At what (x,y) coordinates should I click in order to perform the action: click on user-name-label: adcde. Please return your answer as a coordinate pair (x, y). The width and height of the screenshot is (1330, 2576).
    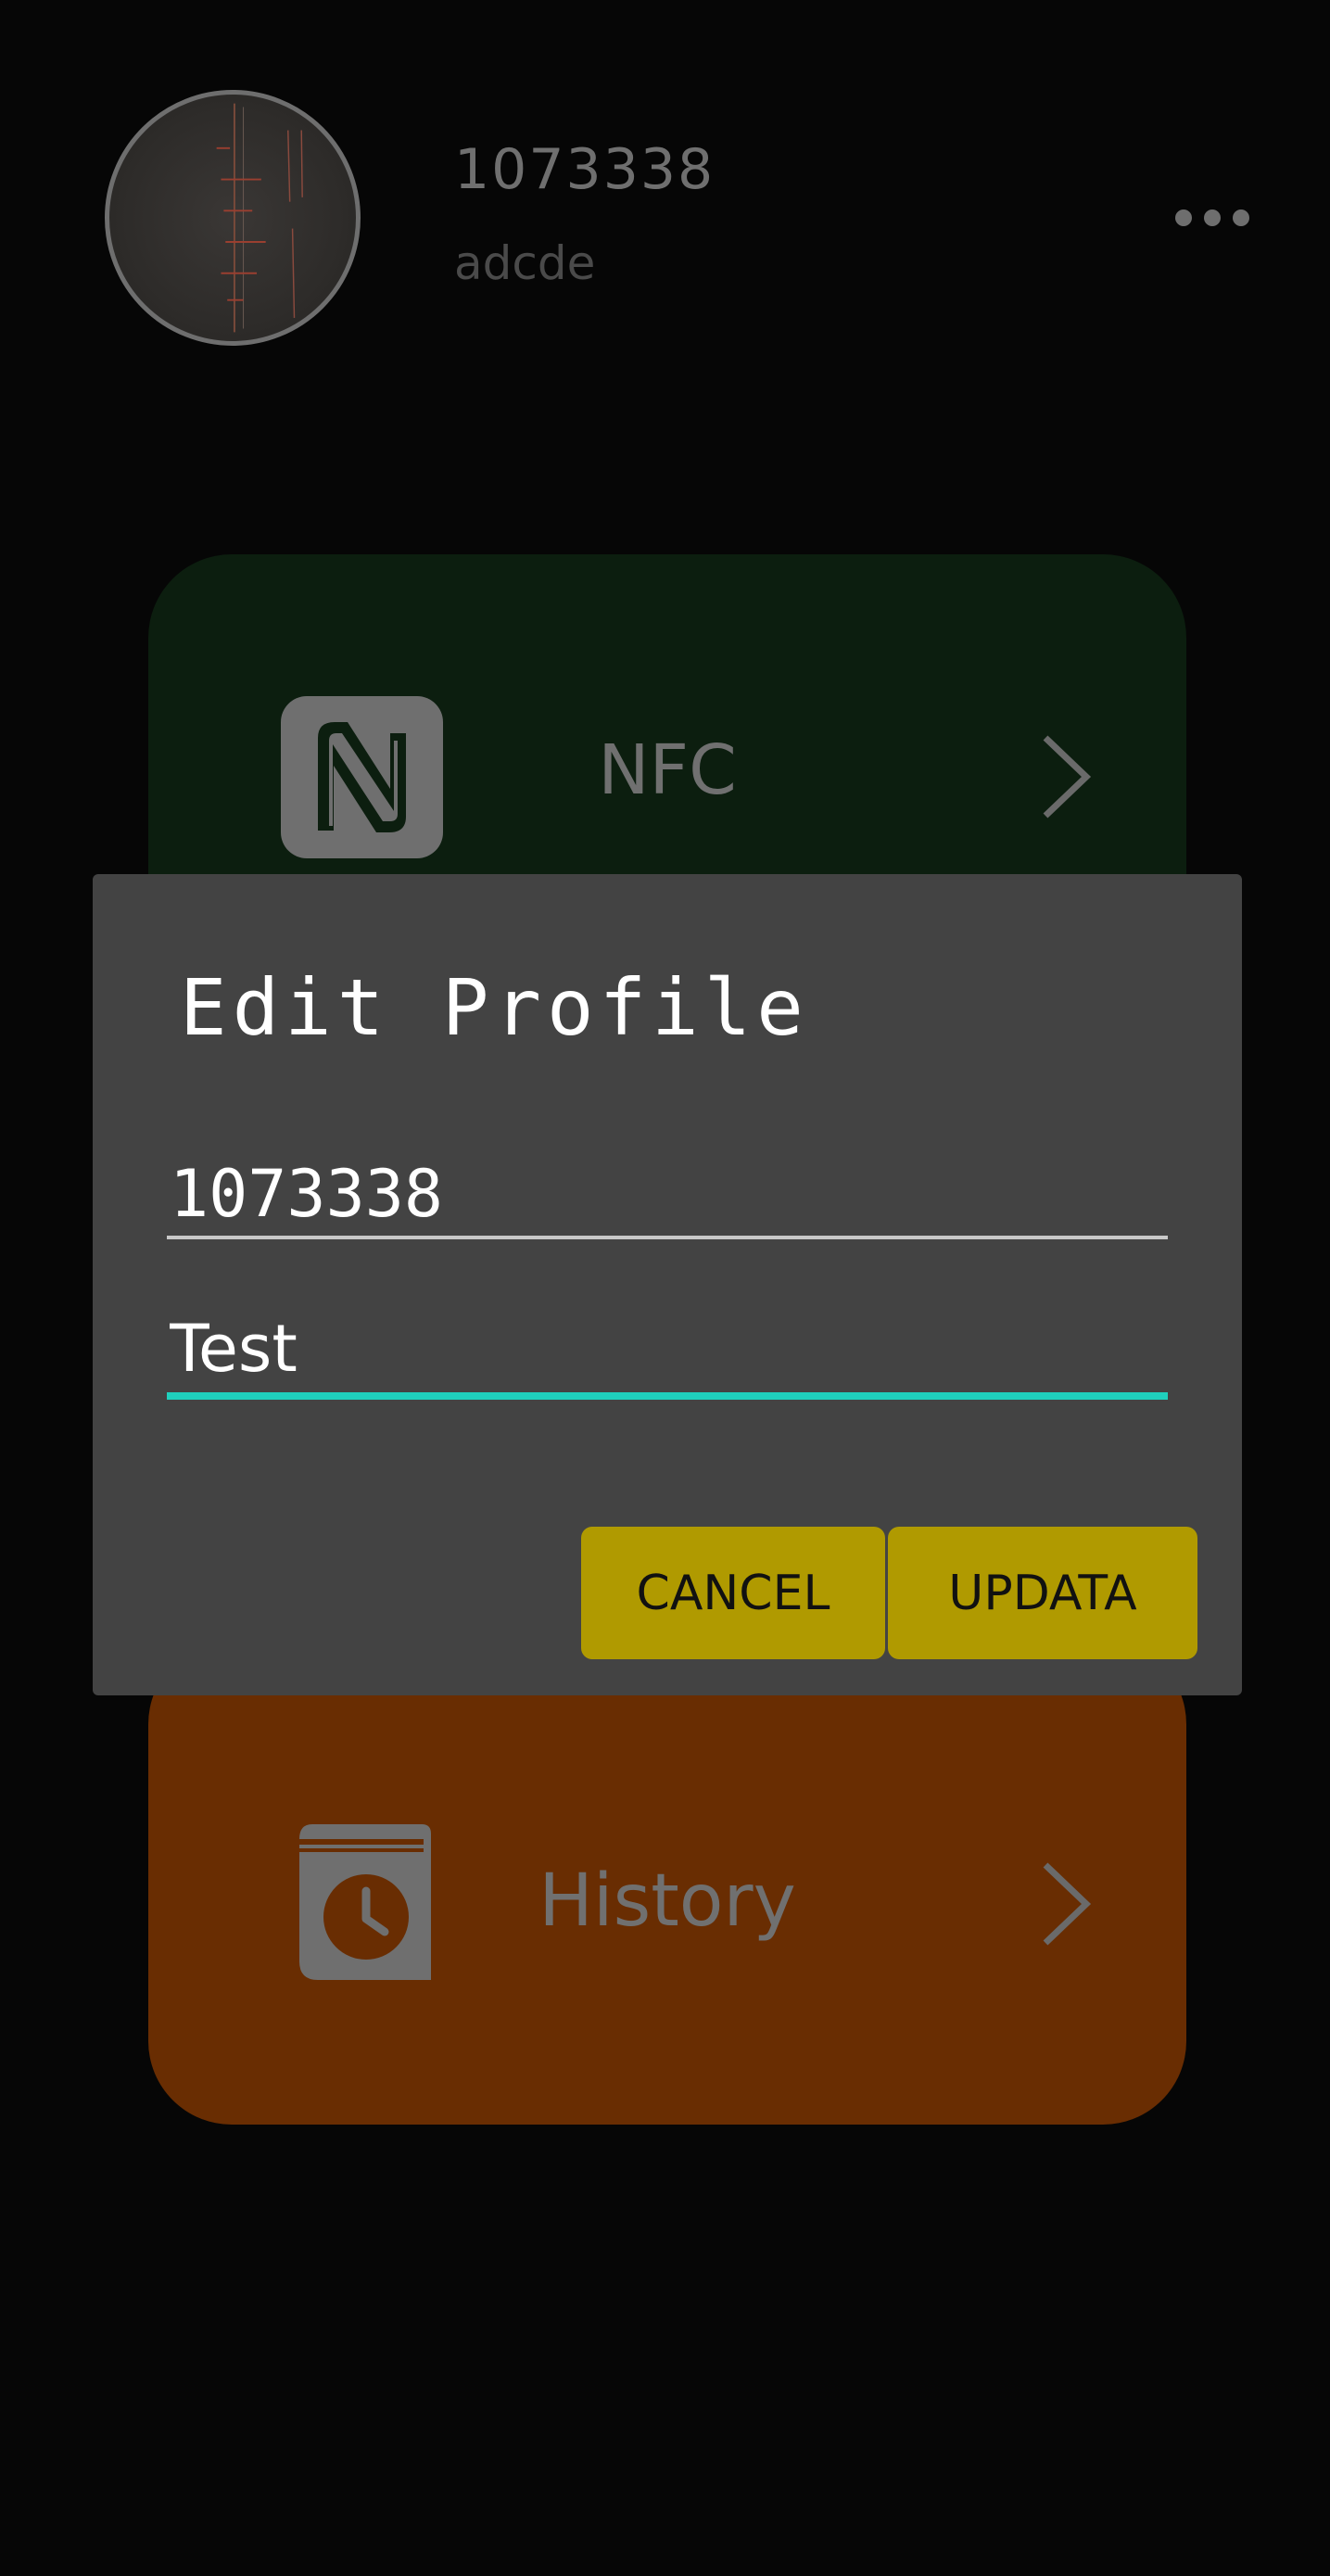
    Looking at the image, I should click on (525, 263).